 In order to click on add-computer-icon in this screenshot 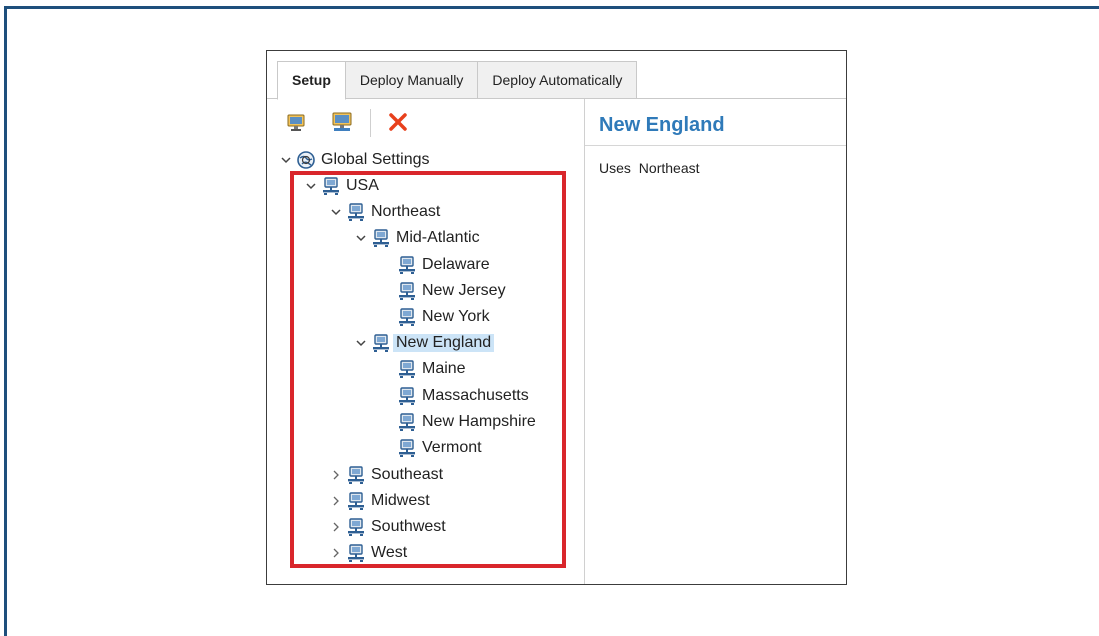, I will do `click(296, 122)`.